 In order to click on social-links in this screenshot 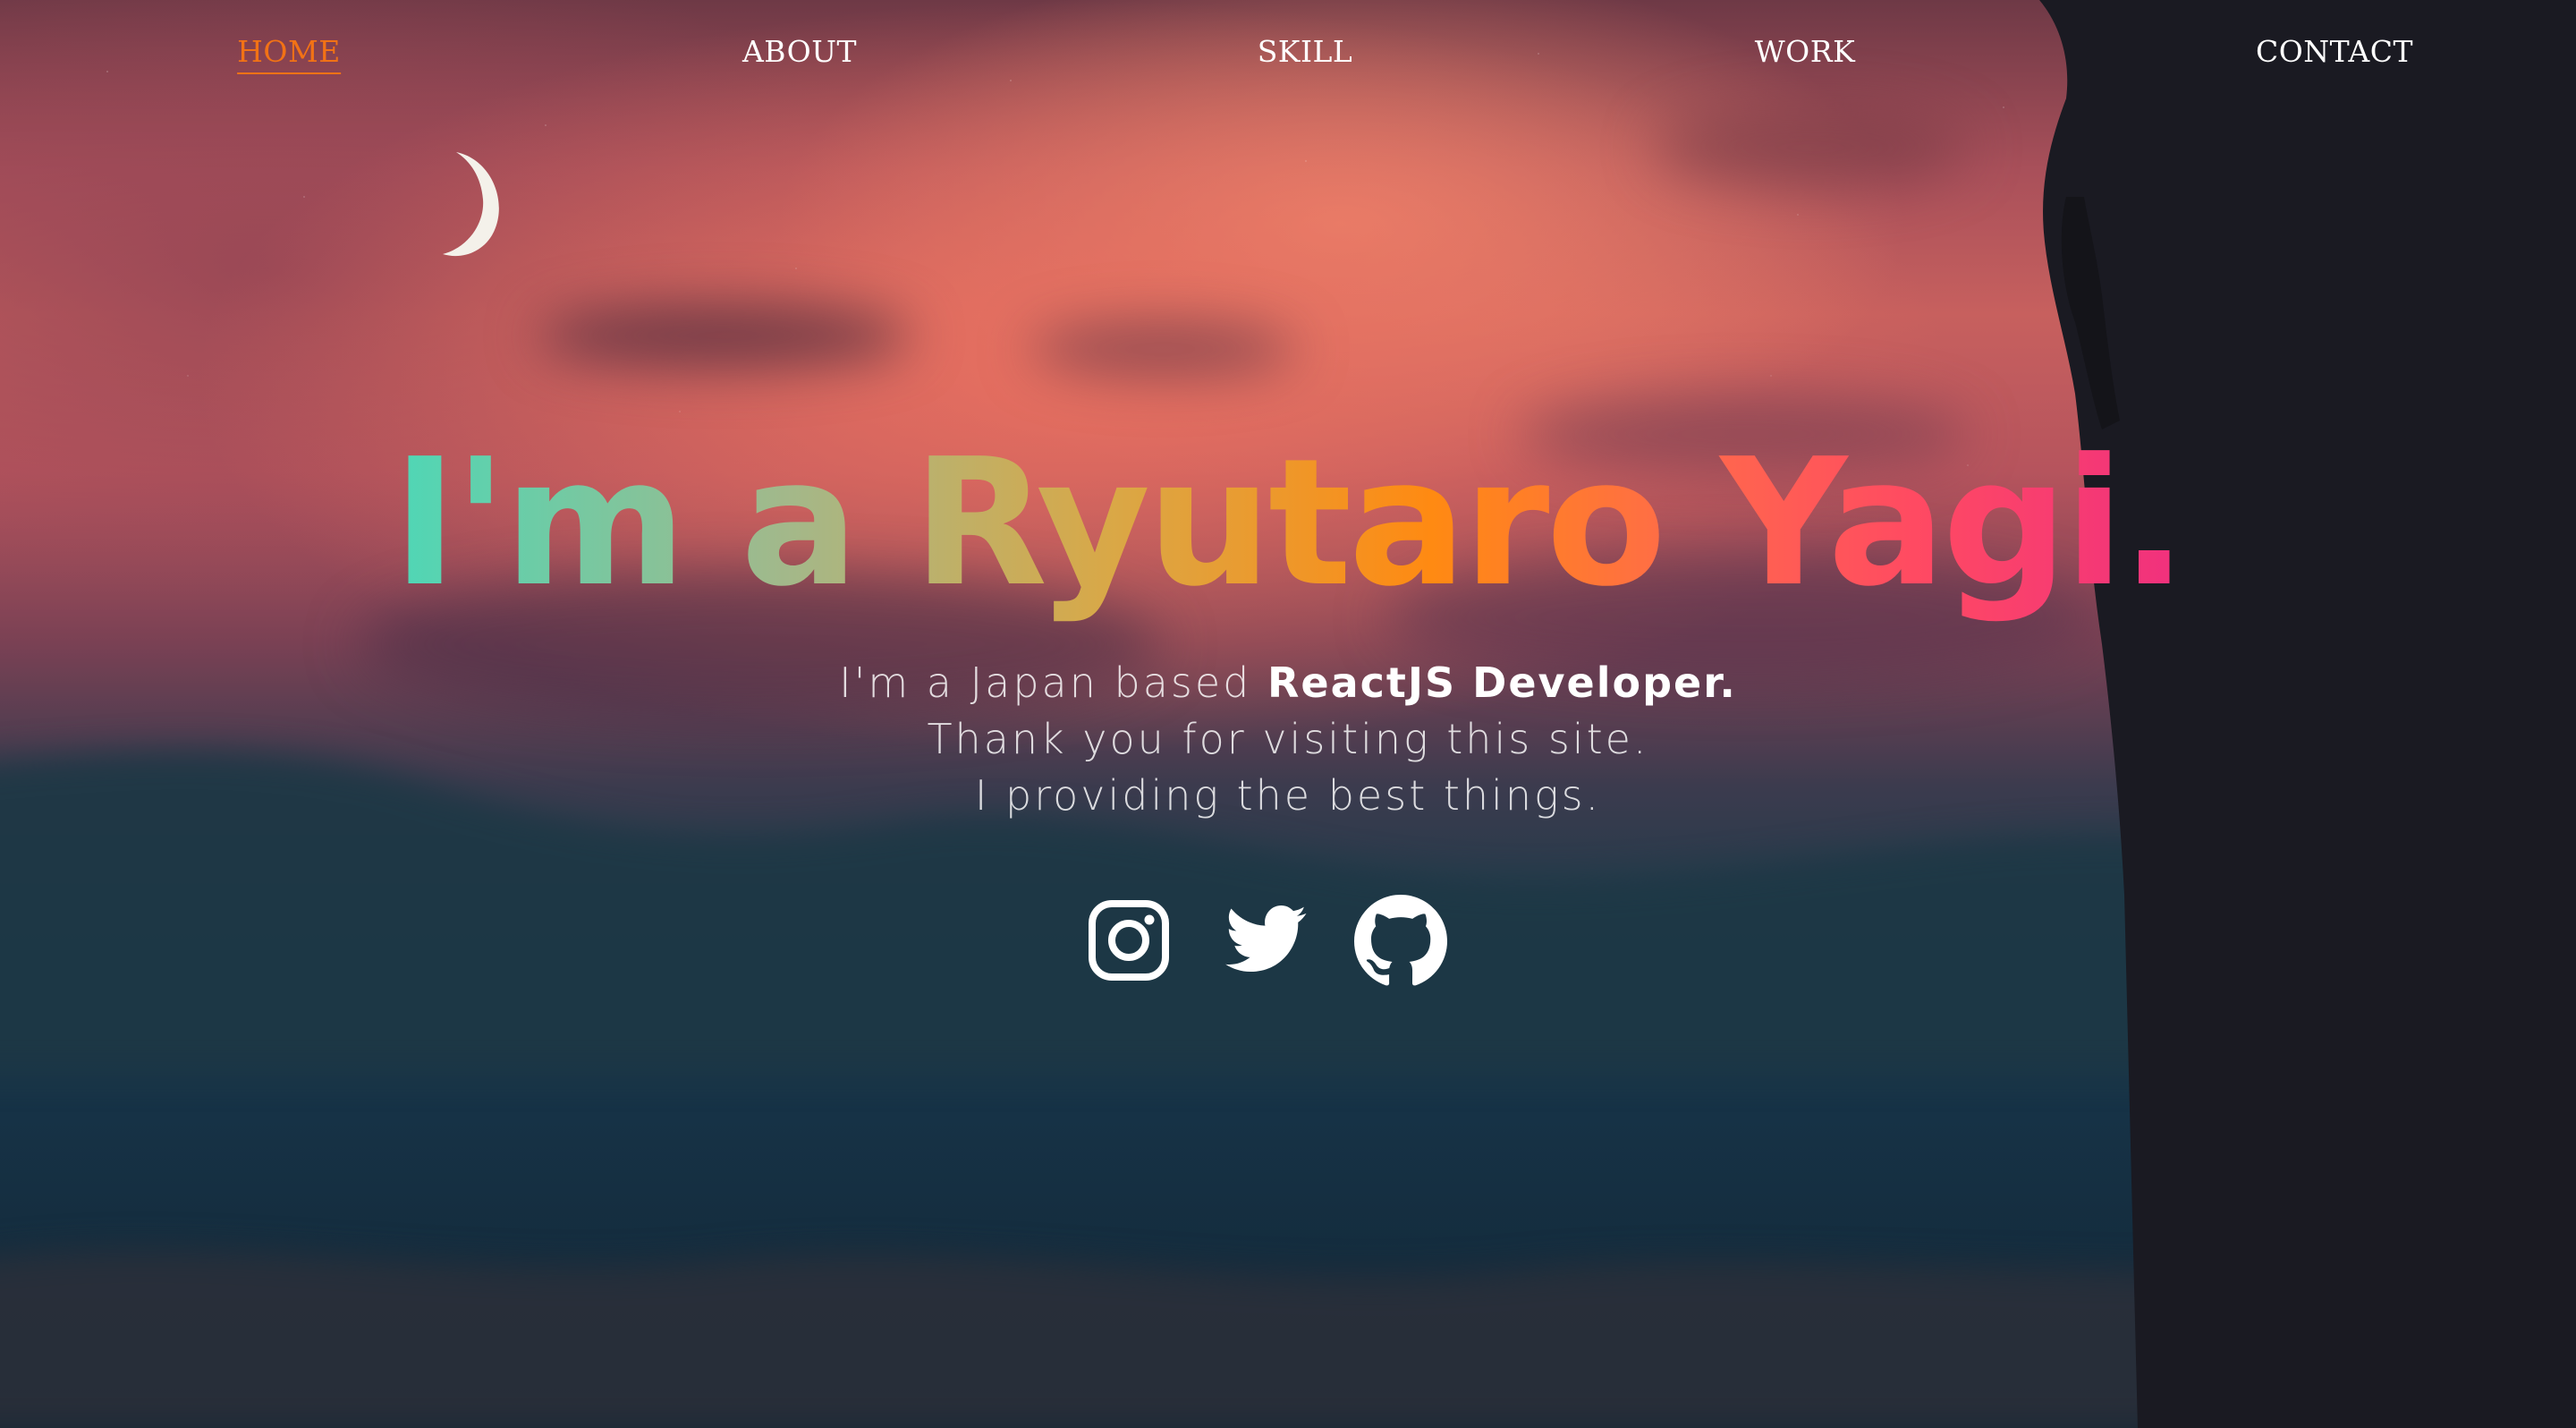, I will do `click(1288, 944)`.